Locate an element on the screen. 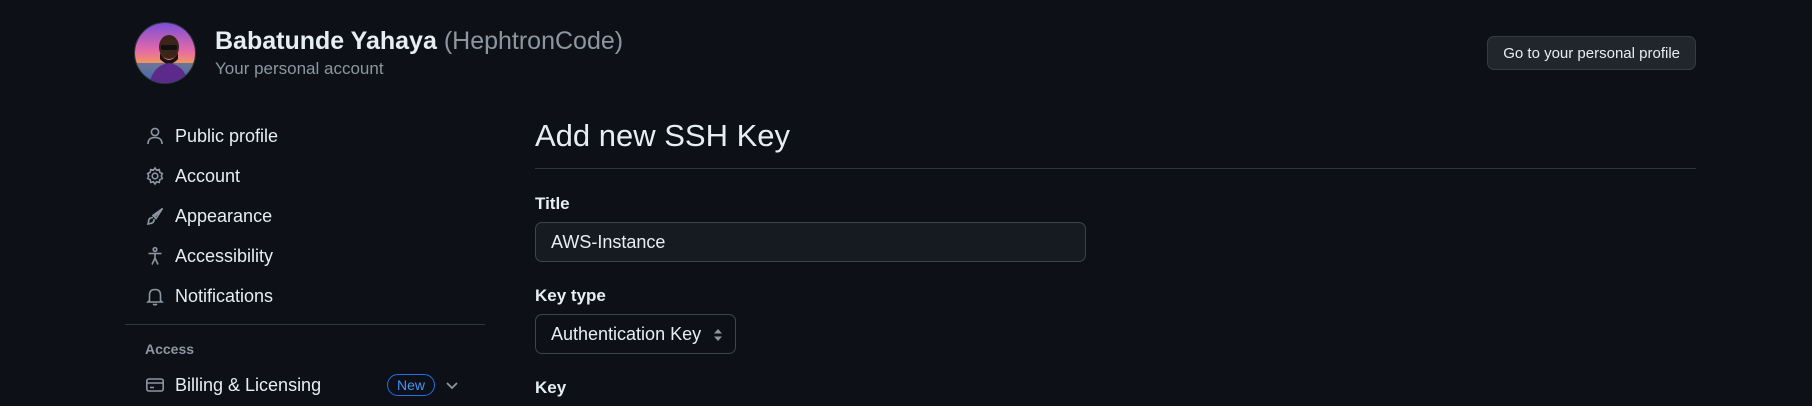  accessibility-icon is located at coordinates (155, 256).